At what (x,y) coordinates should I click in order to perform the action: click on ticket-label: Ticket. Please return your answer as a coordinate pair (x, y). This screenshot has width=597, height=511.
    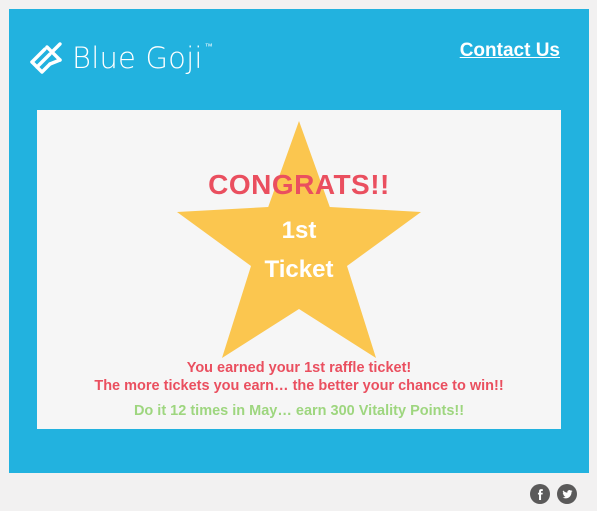
    Looking at the image, I should click on (299, 269).